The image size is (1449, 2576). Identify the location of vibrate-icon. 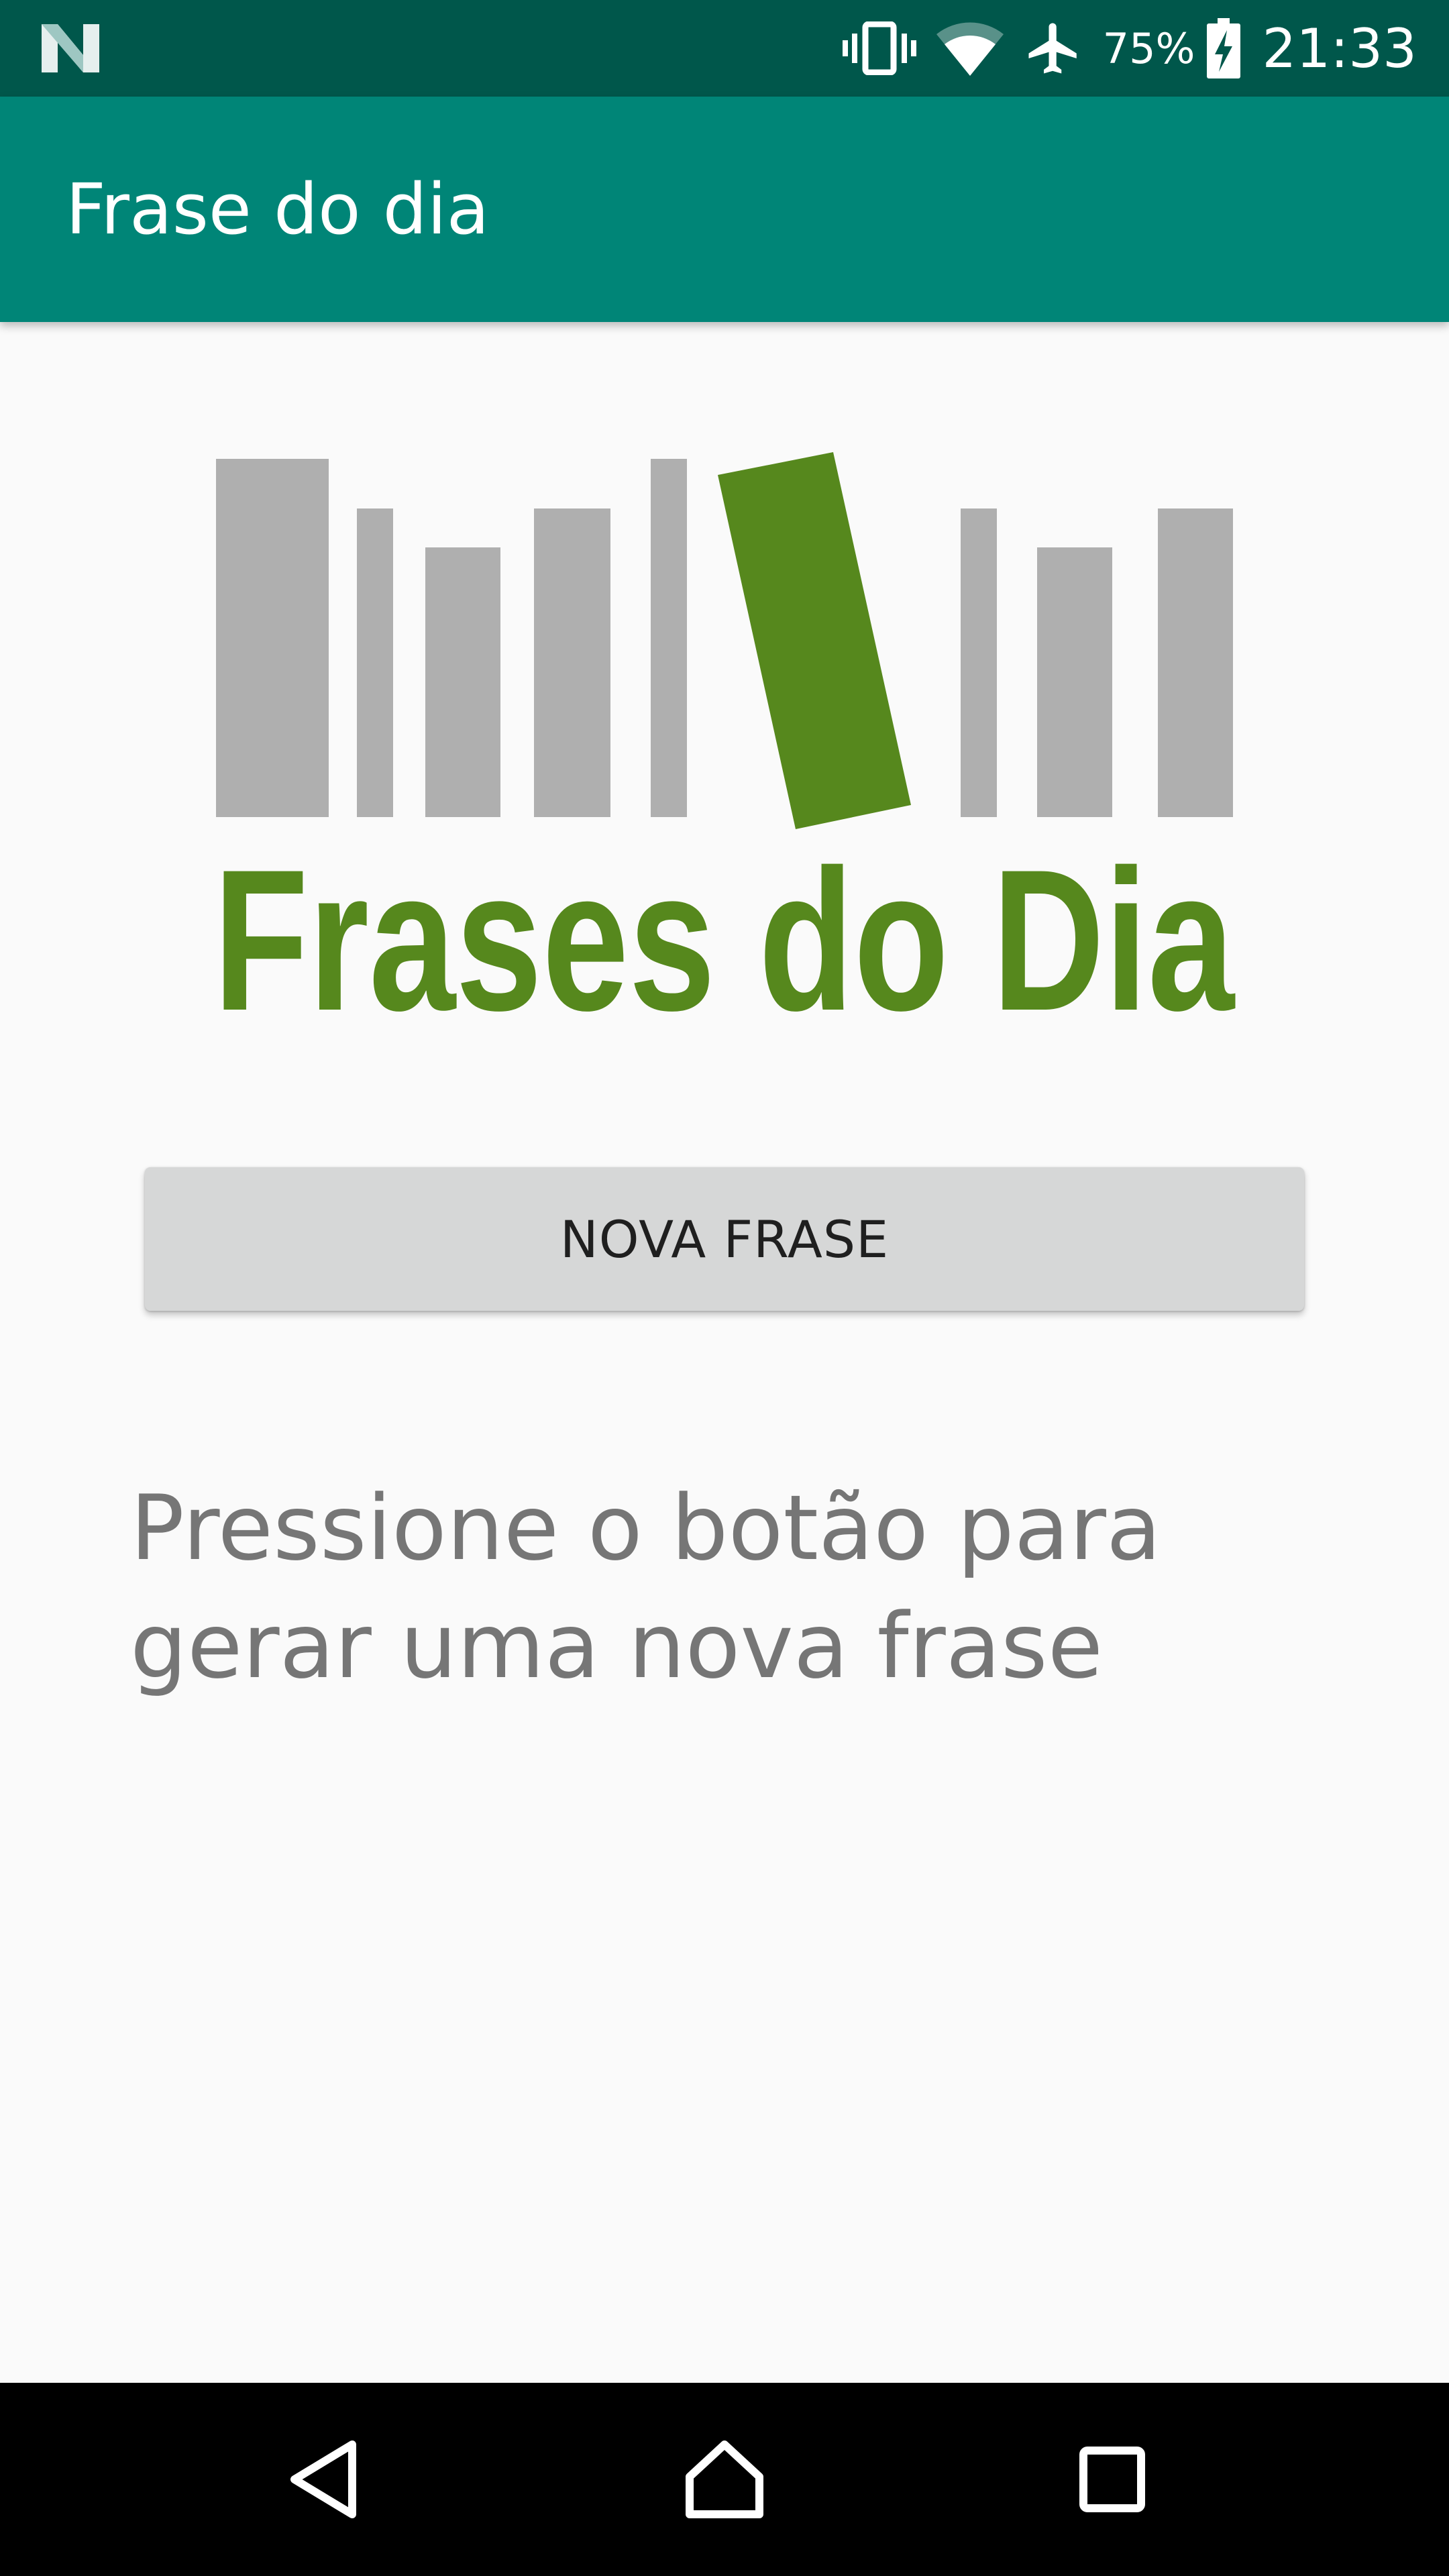
(879, 48).